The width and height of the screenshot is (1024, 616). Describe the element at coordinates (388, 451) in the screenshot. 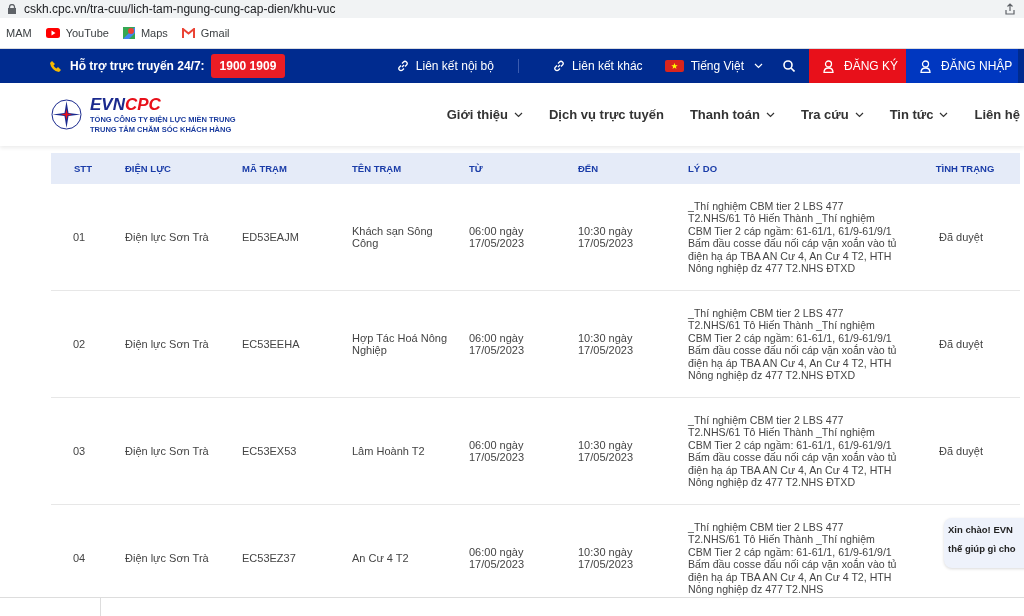

I see `table-cell-text: Lâm Hoành T2` at that location.